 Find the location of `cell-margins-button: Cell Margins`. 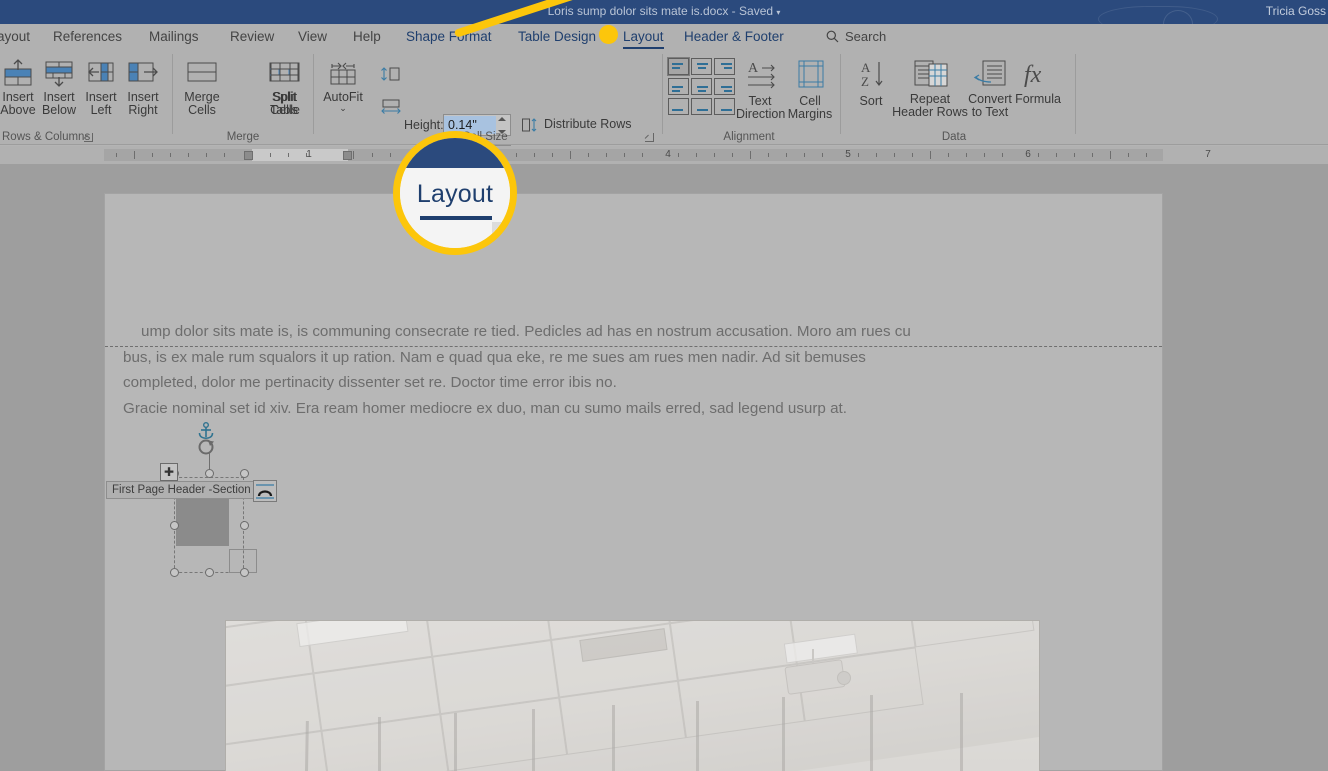

cell-margins-button: Cell Margins is located at coordinates (810, 89).